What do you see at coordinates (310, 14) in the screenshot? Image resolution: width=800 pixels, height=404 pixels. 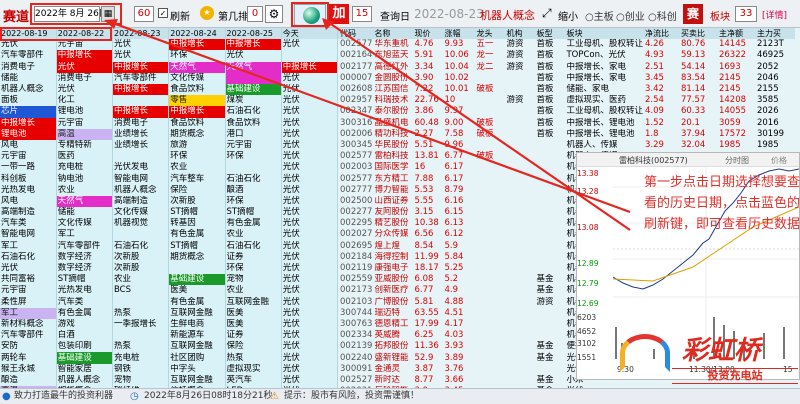 I see `refresh-highlight-box` at bounding box center [310, 14].